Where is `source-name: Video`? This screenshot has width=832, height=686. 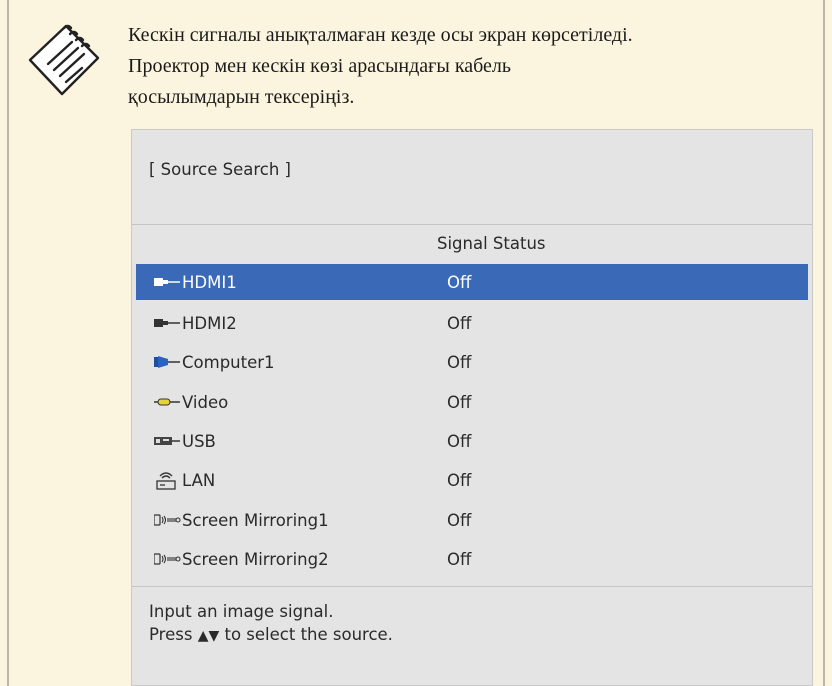 source-name: Video is located at coordinates (205, 402).